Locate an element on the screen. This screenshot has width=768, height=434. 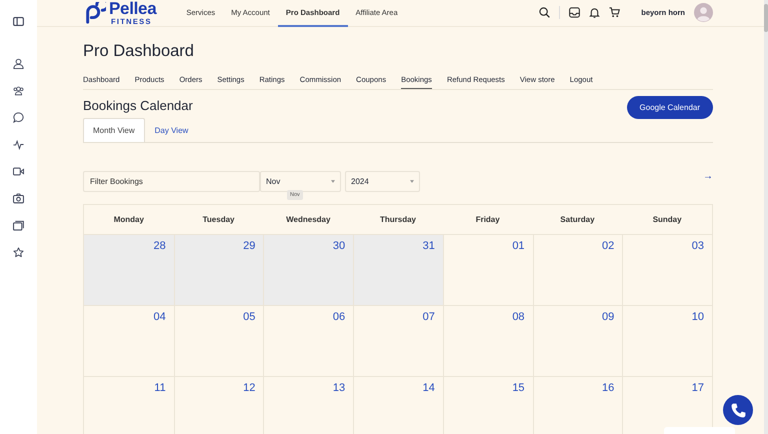
day-cell: 02 is located at coordinates (577, 269).